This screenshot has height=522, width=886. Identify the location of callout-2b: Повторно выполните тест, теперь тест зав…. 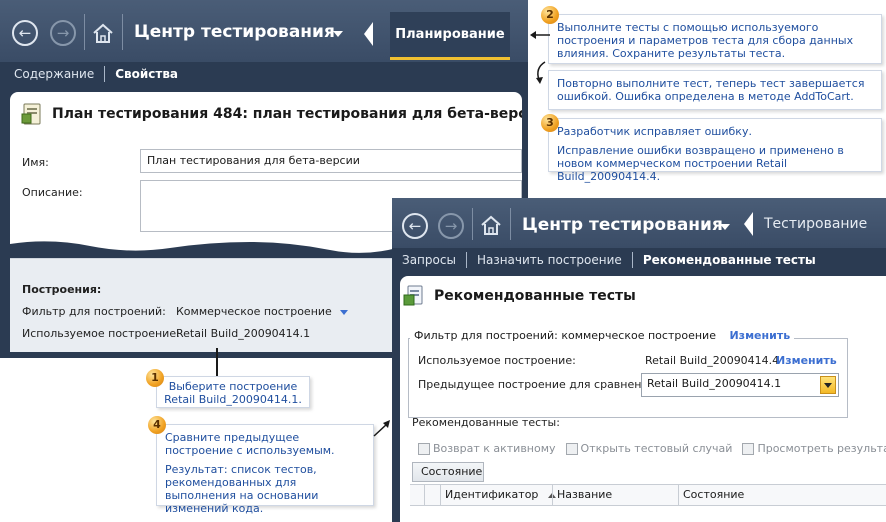
(715, 90).